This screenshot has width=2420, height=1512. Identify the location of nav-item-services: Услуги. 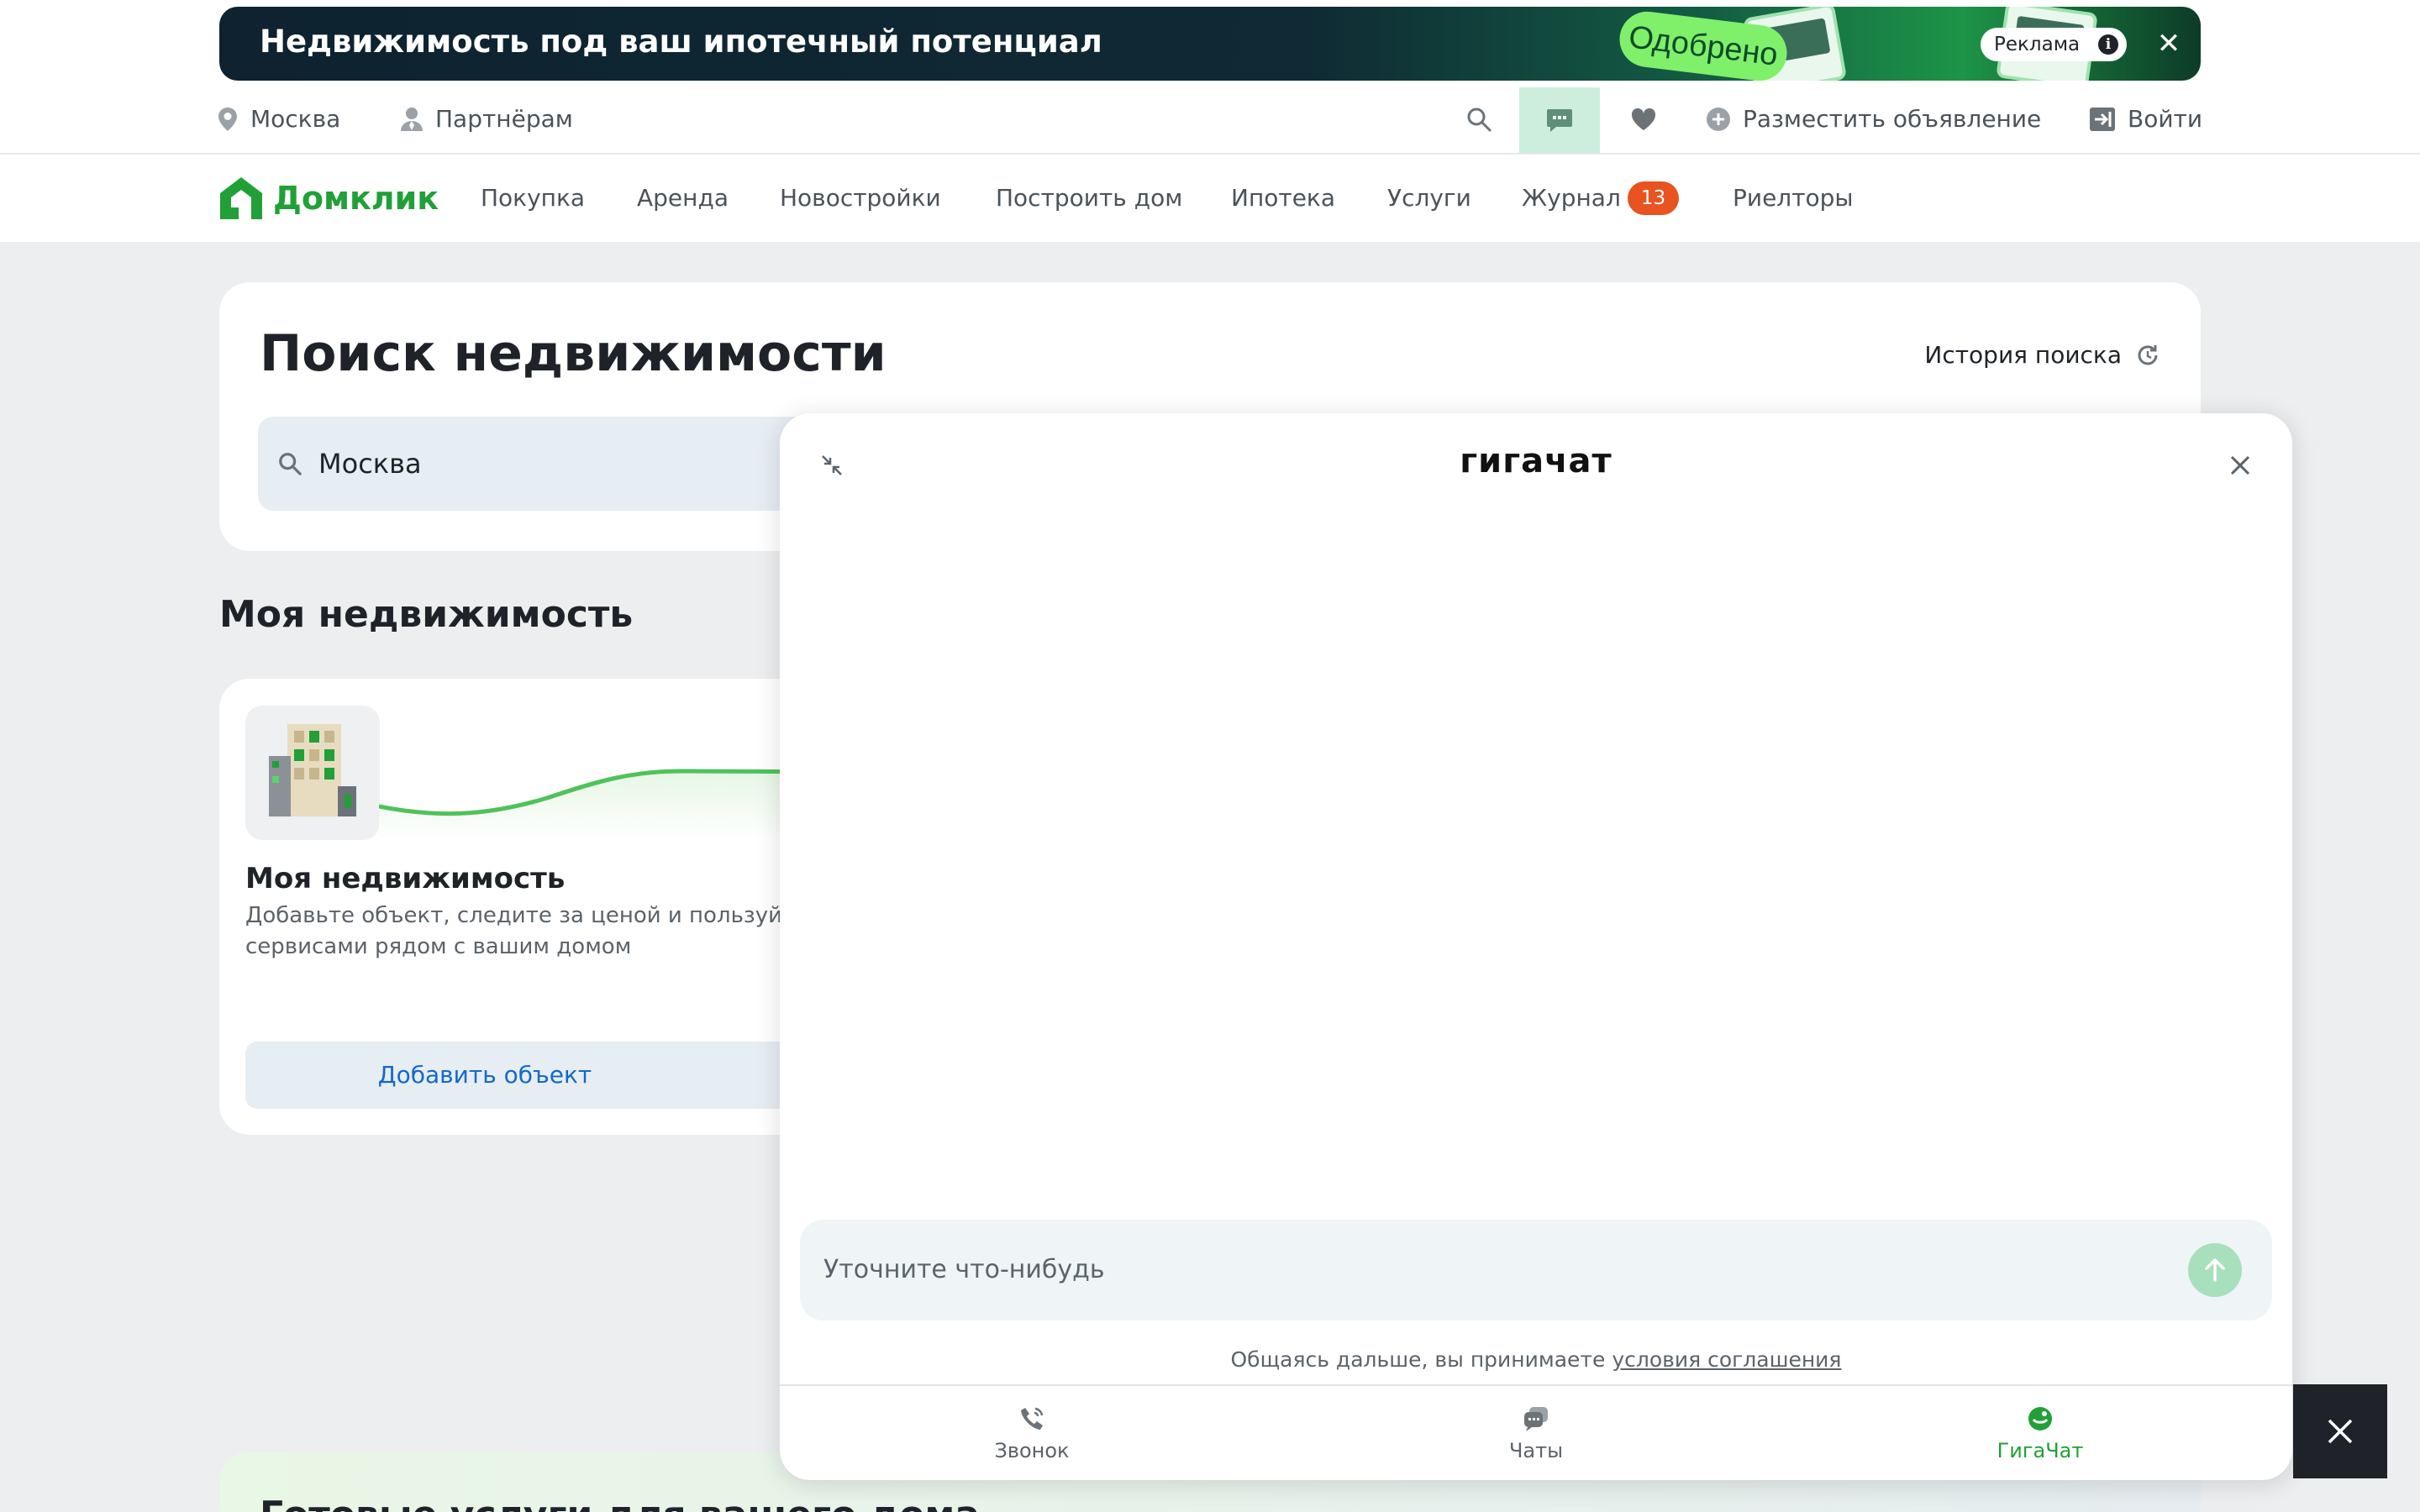
(1429, 198).